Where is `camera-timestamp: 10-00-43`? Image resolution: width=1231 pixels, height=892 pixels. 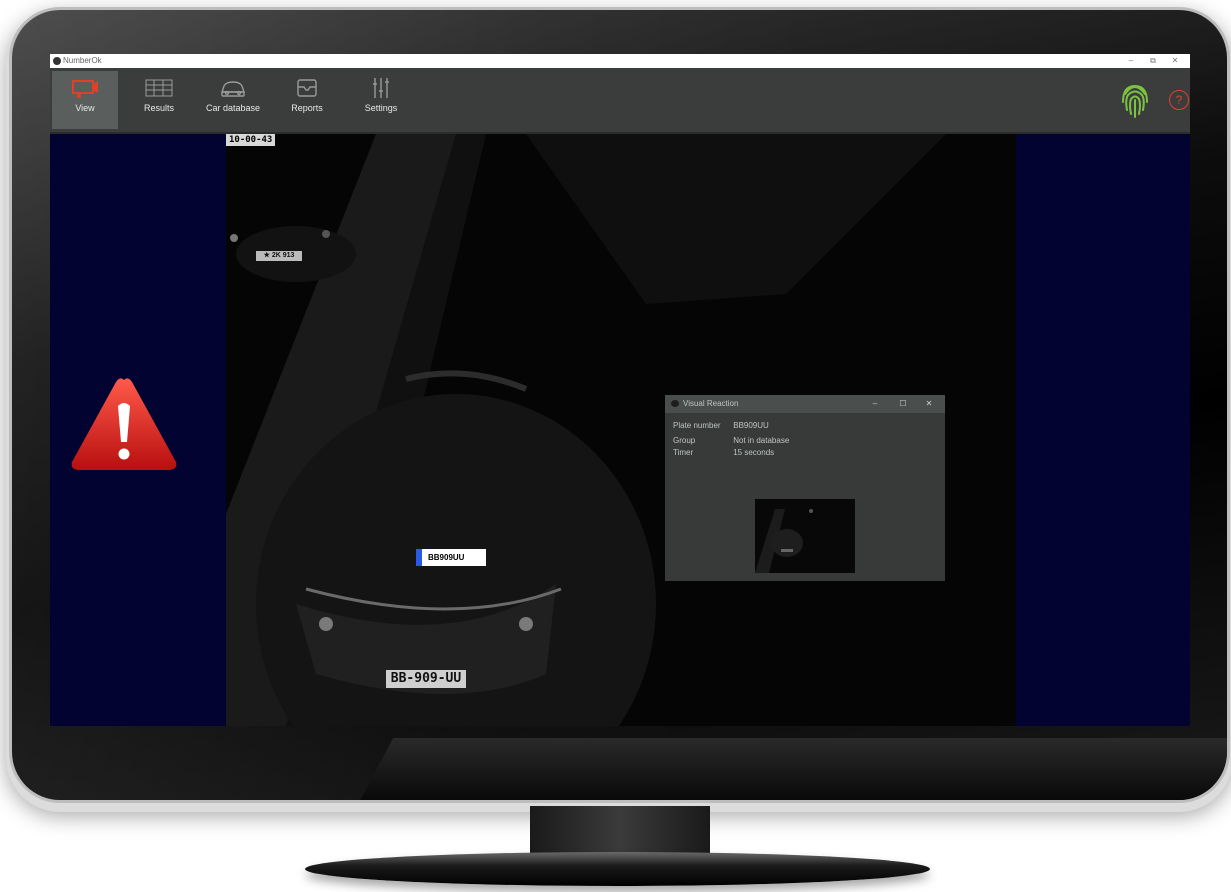 camera-timestamp: 10-00-43 is located at coordinates (251, 140).